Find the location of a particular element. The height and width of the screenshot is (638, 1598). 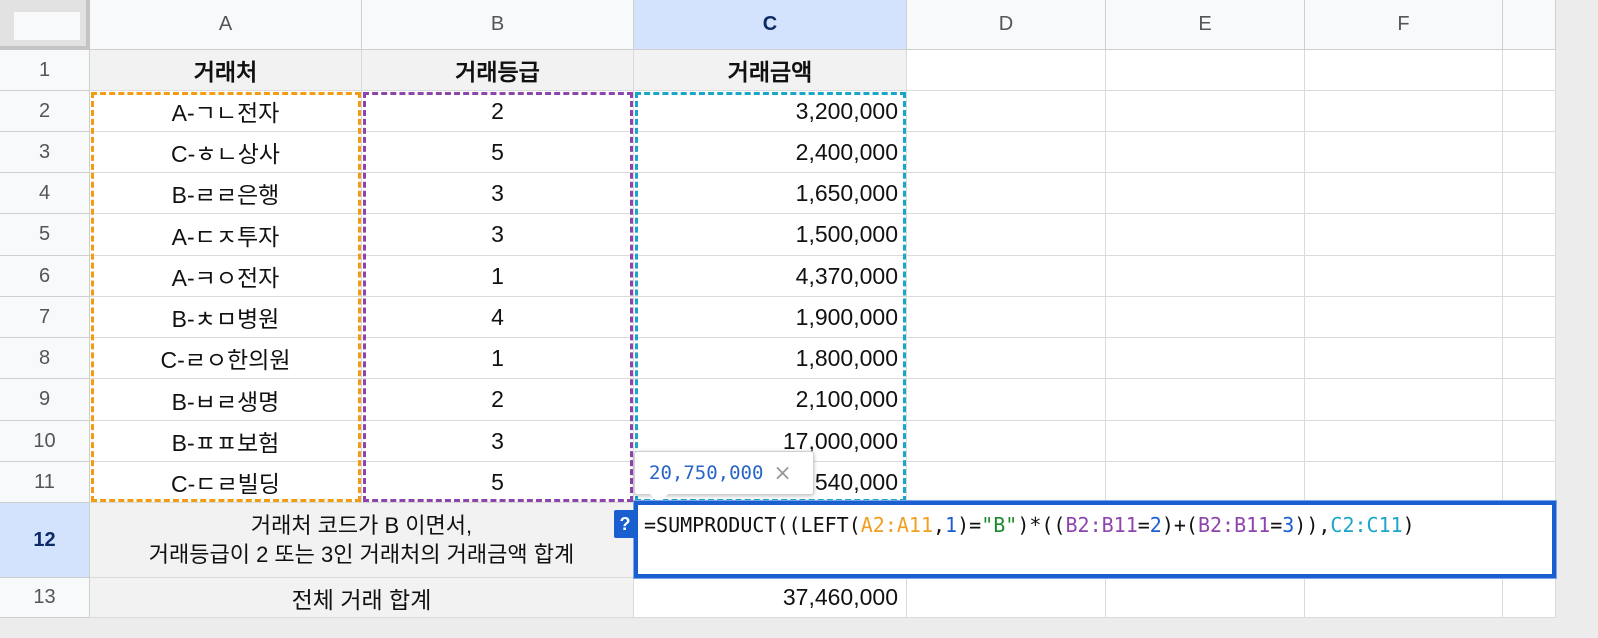

cell-c3: 2,400,000 is located at coordinates (770, 152).